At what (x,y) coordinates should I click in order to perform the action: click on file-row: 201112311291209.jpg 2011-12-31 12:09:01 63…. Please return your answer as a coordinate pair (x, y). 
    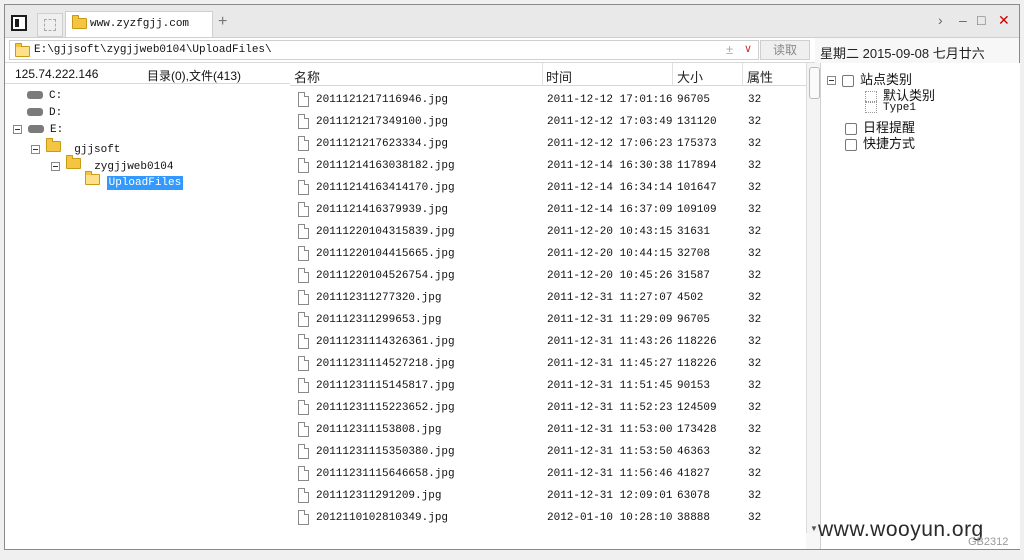
    Looking at the image, I should click on (548, 496).